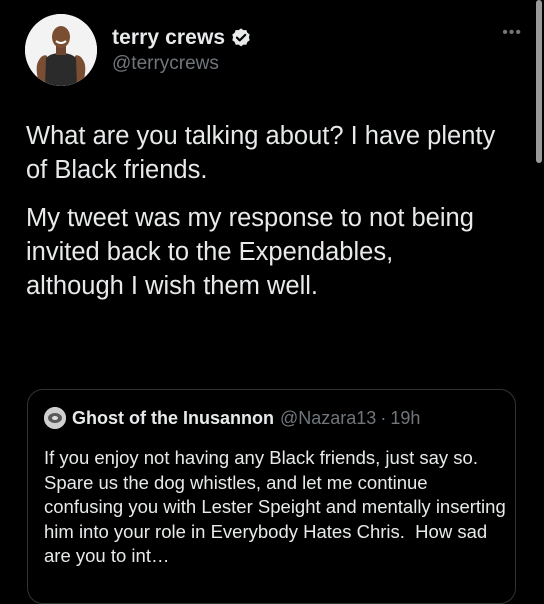 The height and width of the screenshot is (604, 544). I want to click on author-display-name: terry crews, so click(168, 38).